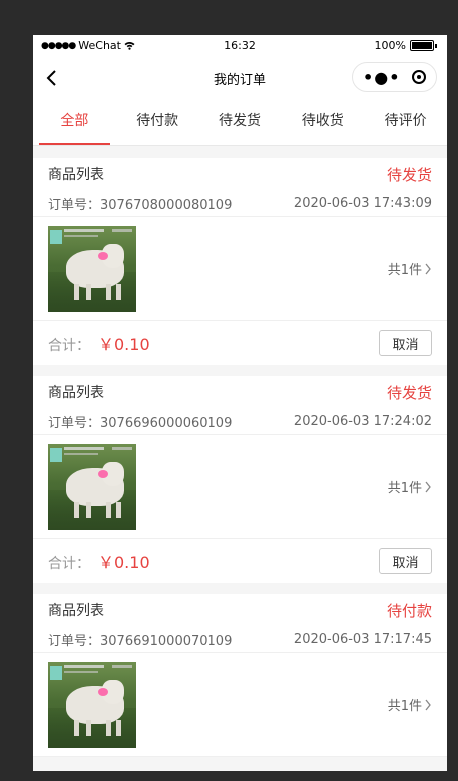  What do you see at coordinates (419, 77) in the screenshot?
I see `close-target-icon` at bounding box center [419, 77].